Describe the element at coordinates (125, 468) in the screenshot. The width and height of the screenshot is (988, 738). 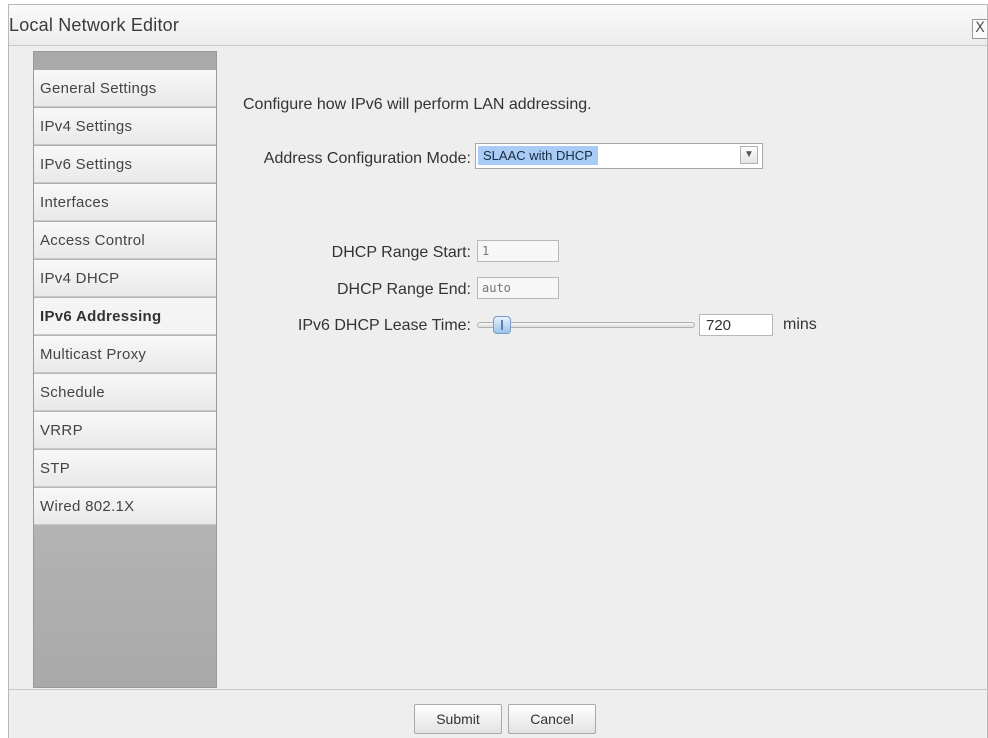
I see `sidebar-item-stp: STP` at that location.